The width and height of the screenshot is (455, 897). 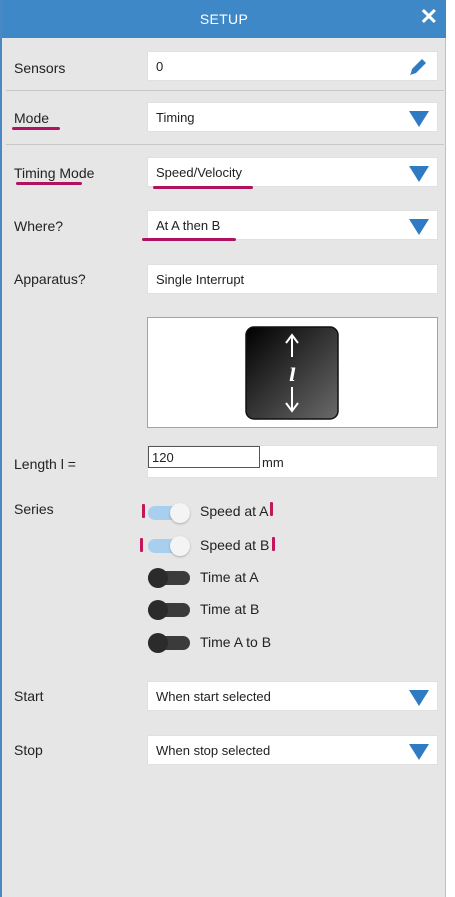 What do you see at coordinates (292, 225) in the screenshot?
I see `where-dropdown: At A then B` at bounding box center [292, 225].